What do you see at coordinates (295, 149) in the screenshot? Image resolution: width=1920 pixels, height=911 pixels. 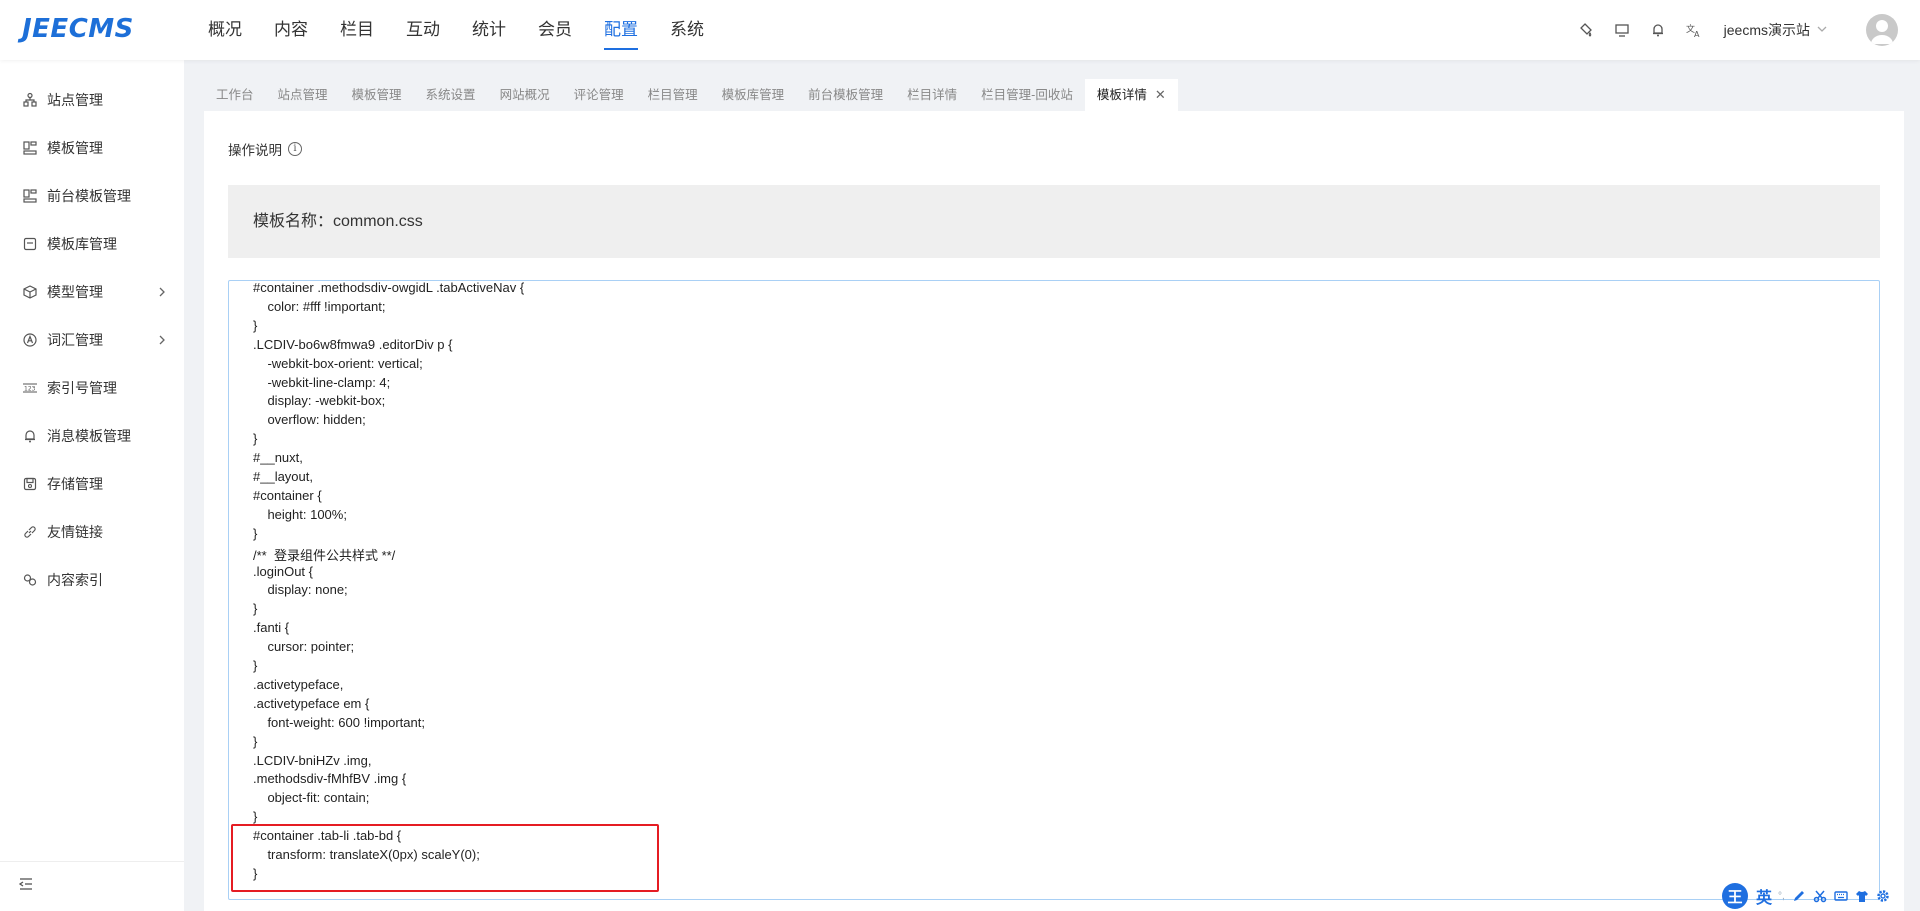 I see `info-icon: i` at bounding box center [295, 149].